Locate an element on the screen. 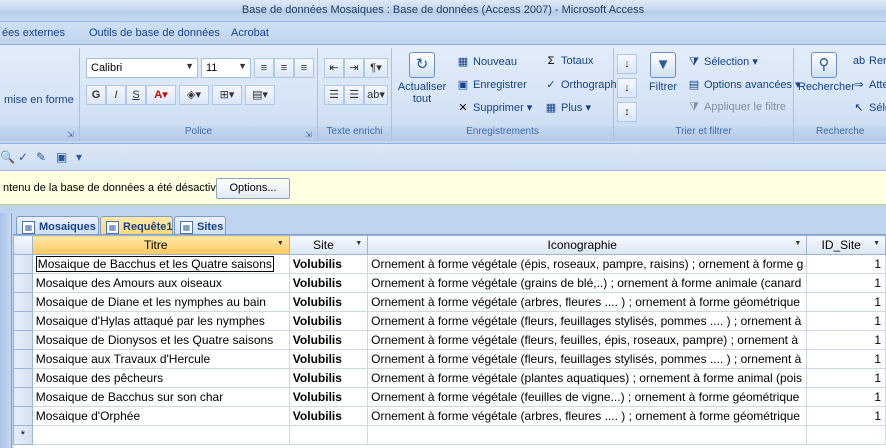 The width and height of the screenshot is (886, 448). column-header-iconographie: Iconographie ▼ is located at coordinates (587, 245).